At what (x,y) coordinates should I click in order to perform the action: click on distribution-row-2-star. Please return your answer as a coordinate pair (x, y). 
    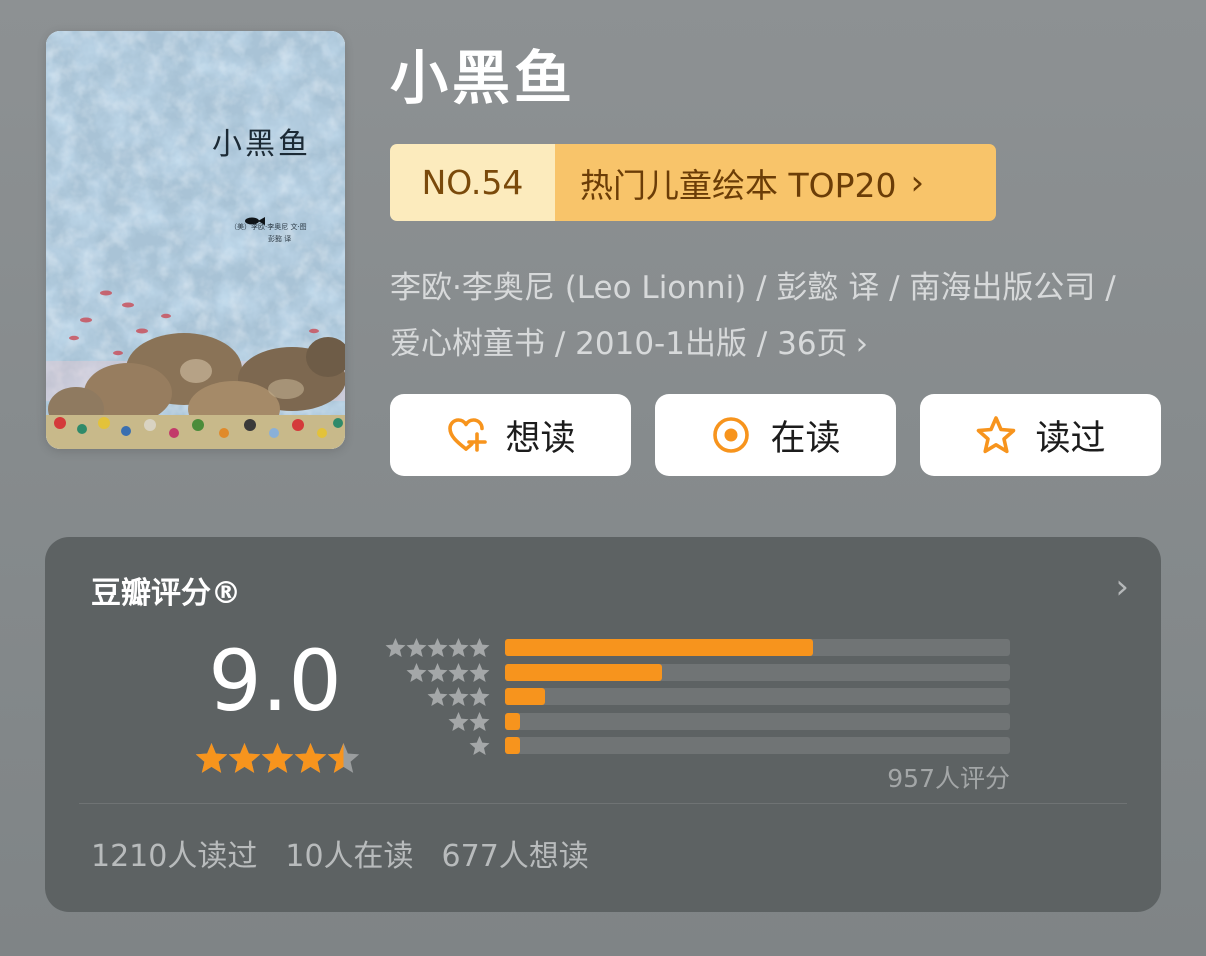
    Looking at the image, I should click on (697, 722).